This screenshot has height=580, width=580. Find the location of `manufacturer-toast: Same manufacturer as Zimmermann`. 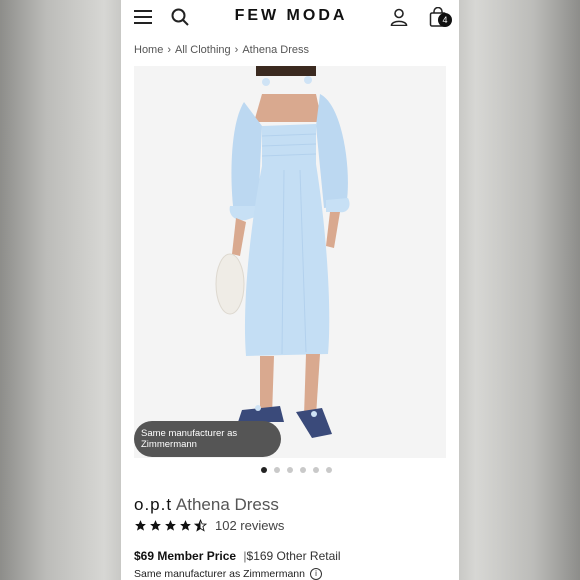

manufacturer-toast: Same manufacturer as Zimmermann is located at coordinates (207, 439).